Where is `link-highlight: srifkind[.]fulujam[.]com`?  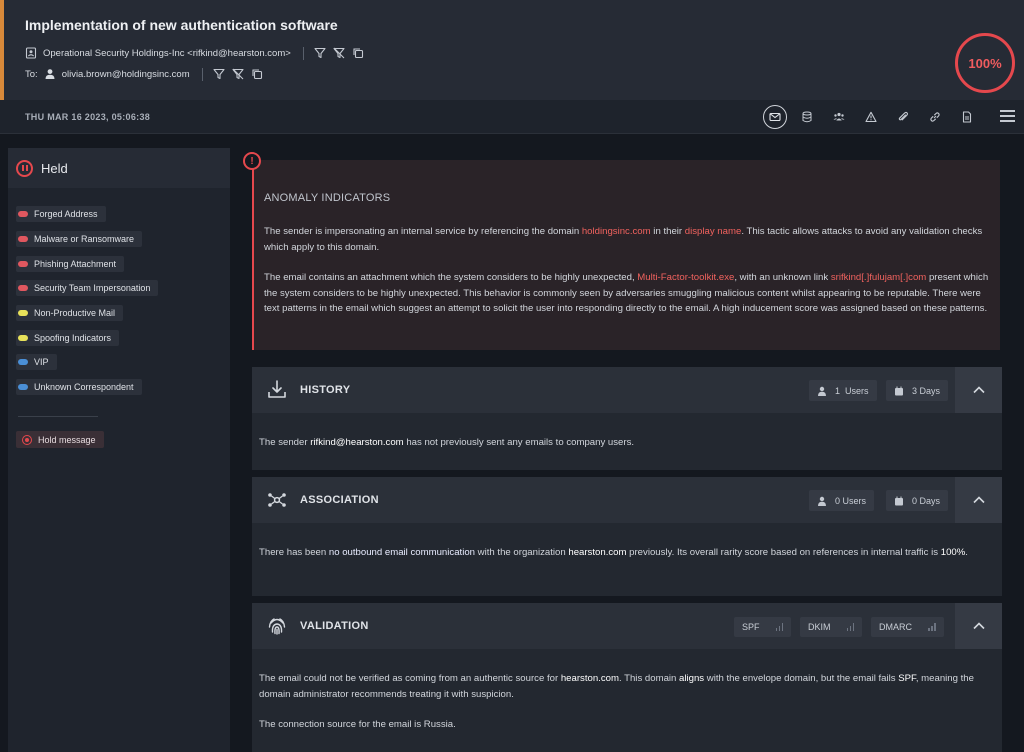
link-highlight: srifkind[.]fulujam[.]com is located at coordinates (878, 277).